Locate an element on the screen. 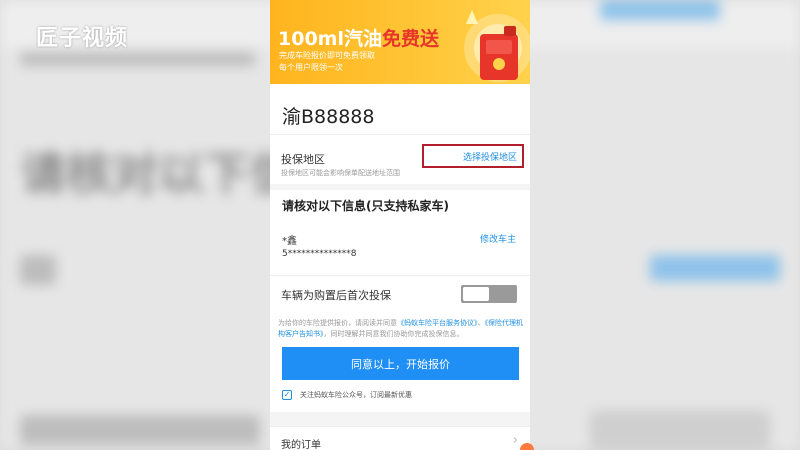 Image resolution: width=800 pixels, height=450 pixels. region-row: 投保地区 投保地区可能会影响保单配送地址范围 选择投保地区 is located at coordinates (400, 161).